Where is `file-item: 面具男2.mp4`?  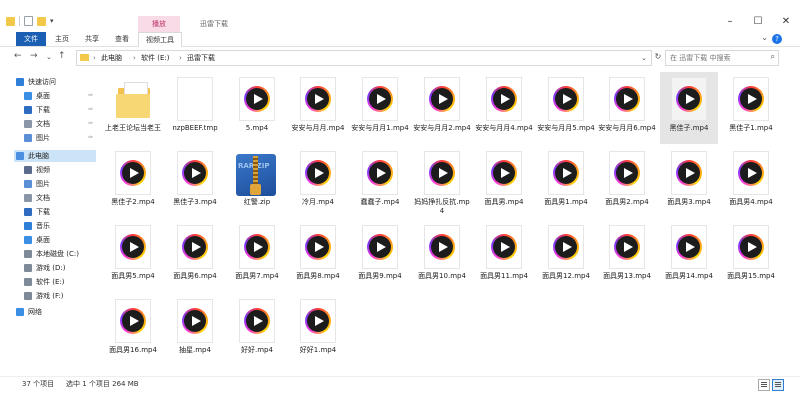 file-item: 面具男2.mp4 is located at coordinates (627, 182).